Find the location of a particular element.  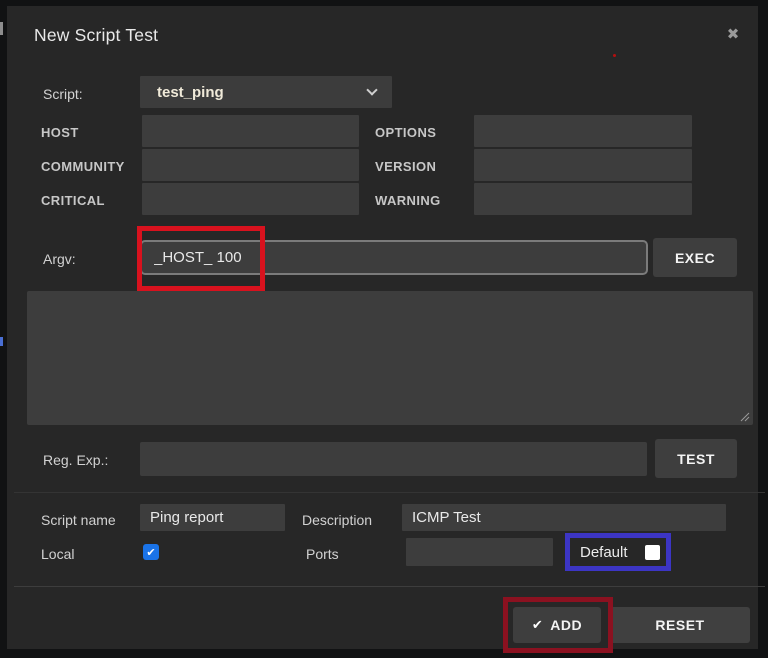

critical-input is located at coordinates (250, 199).